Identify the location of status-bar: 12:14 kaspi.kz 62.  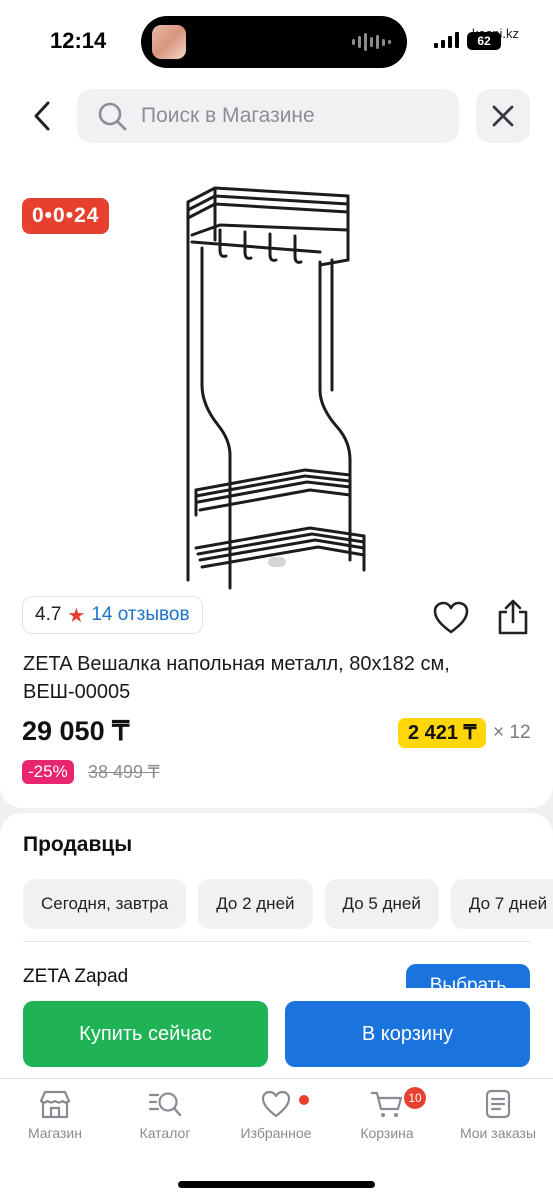
(276, 40).